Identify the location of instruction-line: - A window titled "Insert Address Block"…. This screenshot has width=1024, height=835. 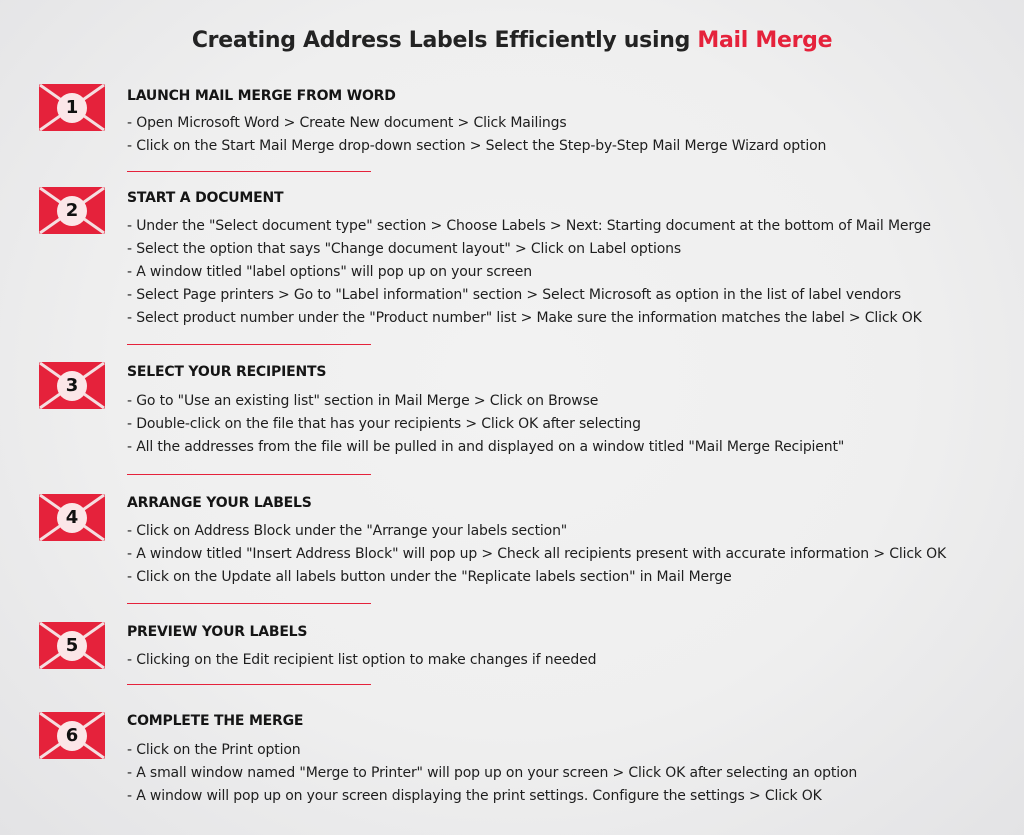
(537, 554).